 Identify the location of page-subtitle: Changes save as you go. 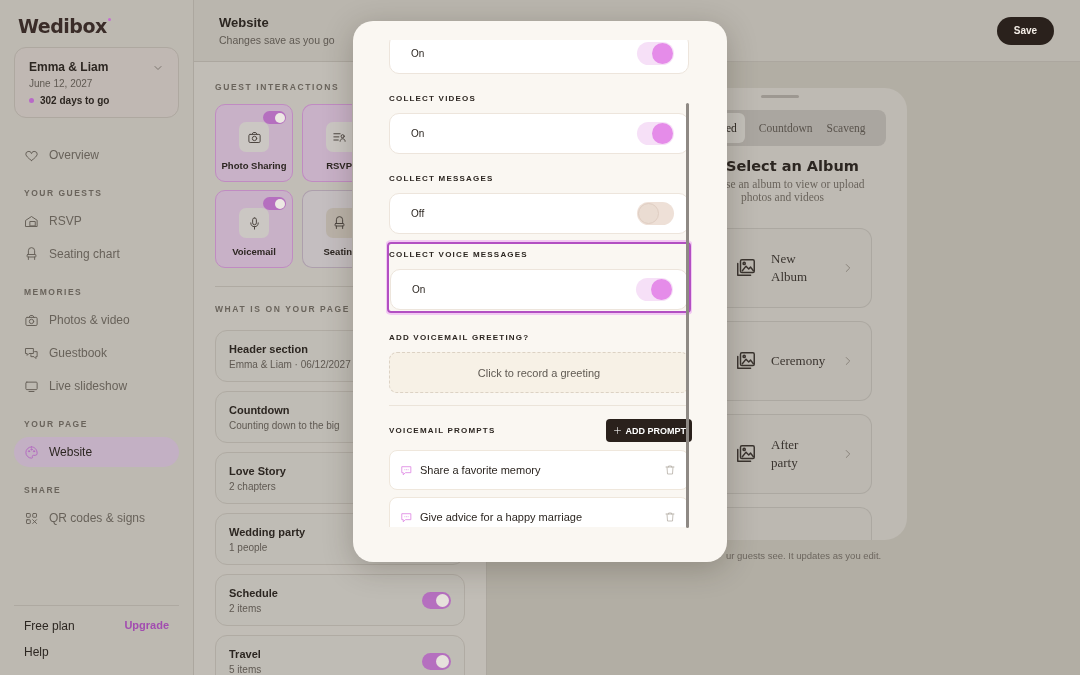
(277, 40).